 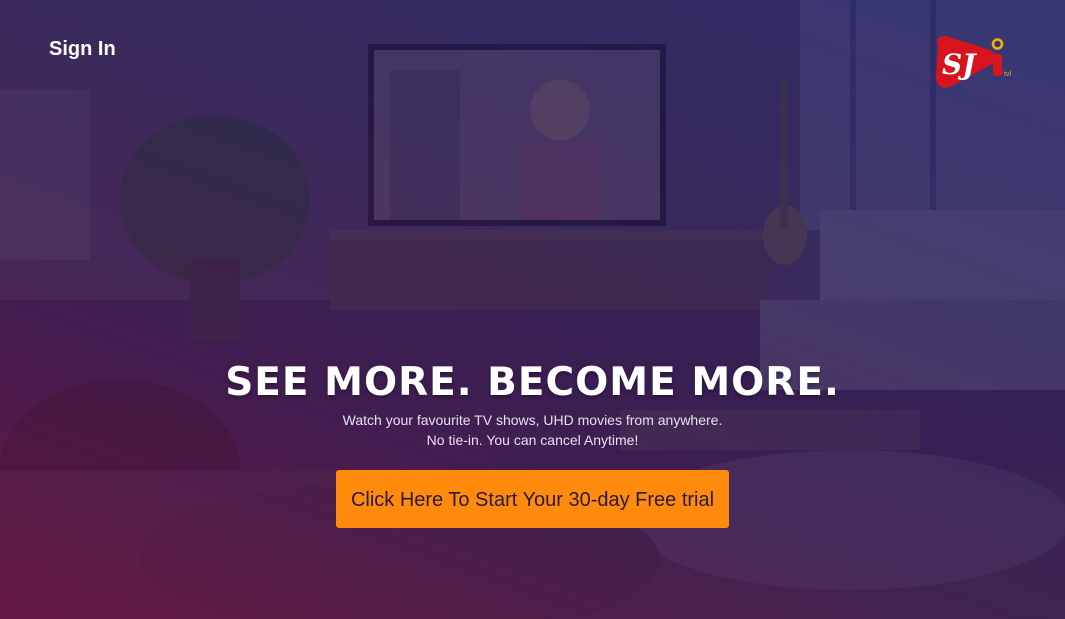 What do you see at coordinates (532, 440) in the screenshot?
I see `hero-subtitle-line2: No tie-in. You can cancel Anytime!` at bounding box center [532, 440].